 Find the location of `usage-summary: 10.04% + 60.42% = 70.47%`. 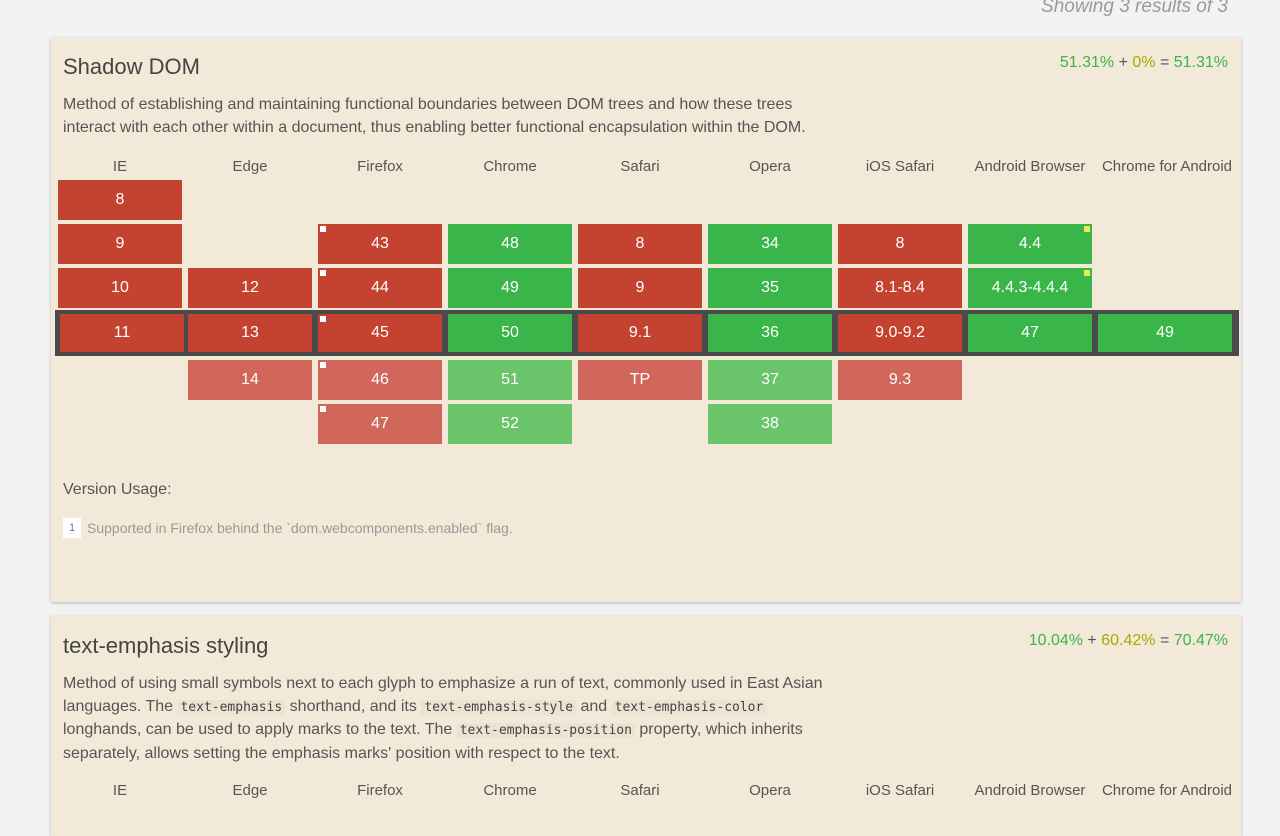

usage-summary: 10.04% + 60.42% = 70.47% is located at coordinates (1128, 641).